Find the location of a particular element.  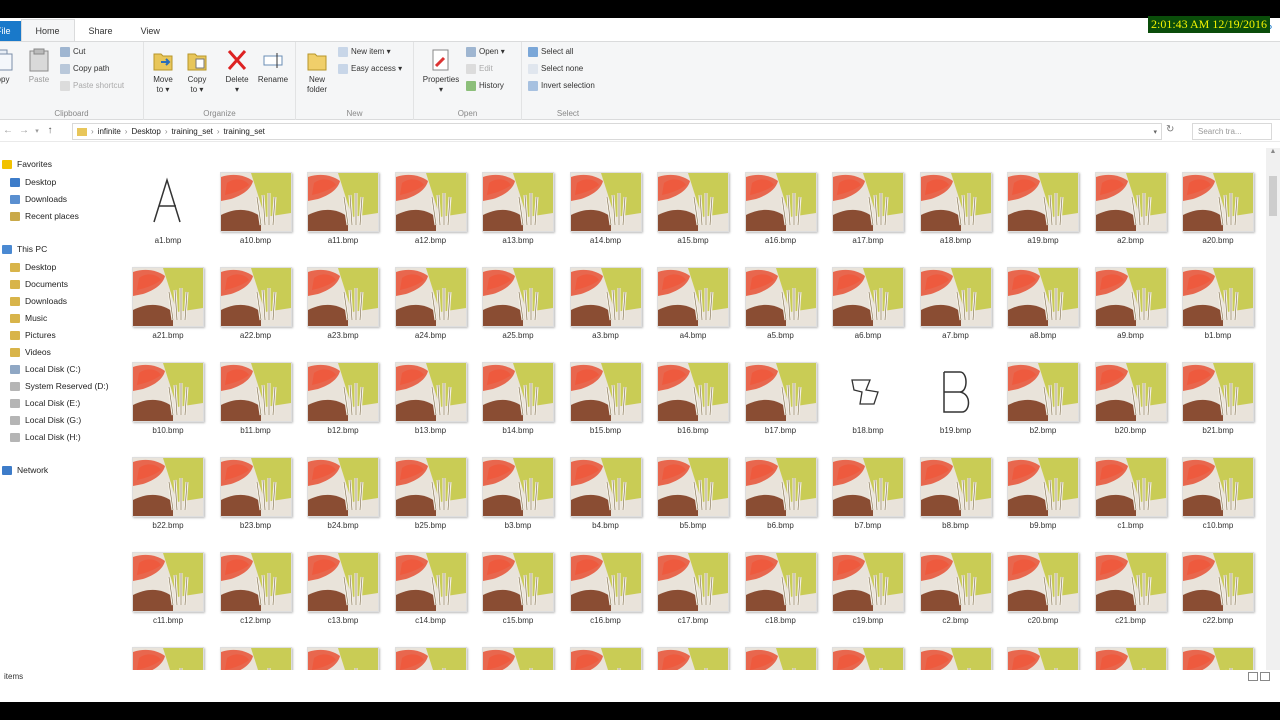

file-item: a2.bmp is located at coordinates (1131, 213).